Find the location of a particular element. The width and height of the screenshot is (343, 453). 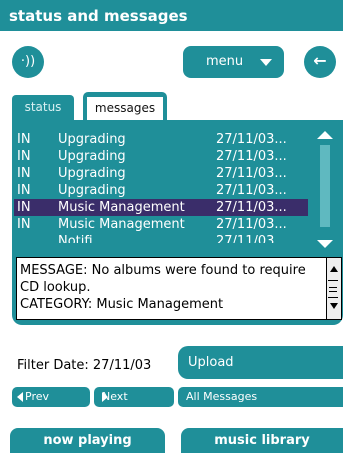

back-arrow-icon: ← is located at coordinates (320, 60).